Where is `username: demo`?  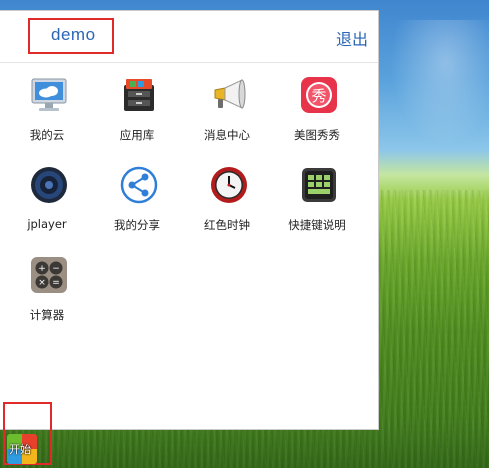
username: demo is located at coordinates (73, 34).